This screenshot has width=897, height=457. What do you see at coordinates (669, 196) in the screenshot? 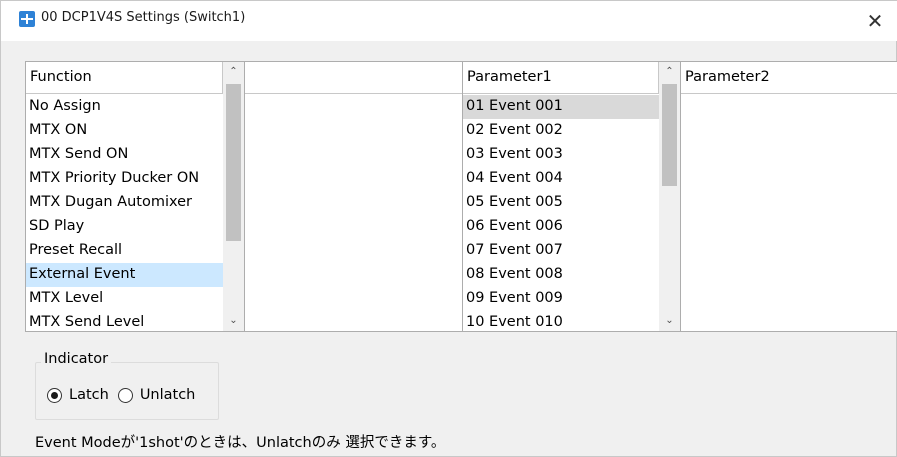
I see `parameter1-list-scrollbar: ⌃ ⌄` at bounding box center [669, 196].